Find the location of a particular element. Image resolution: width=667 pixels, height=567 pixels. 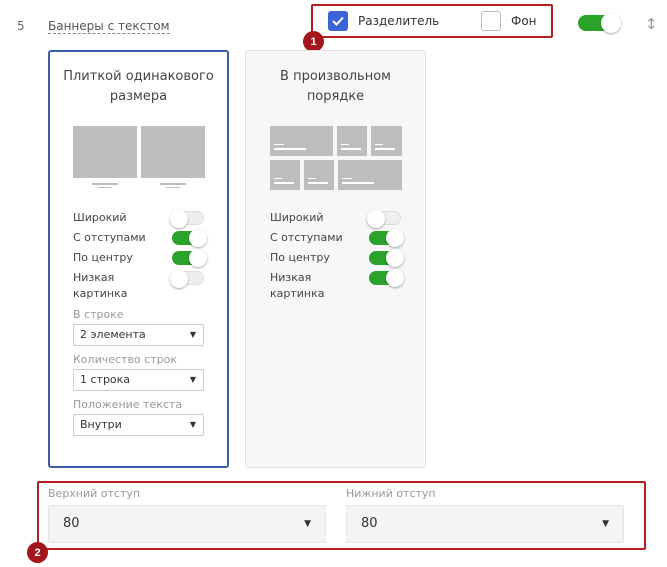

top-padding-select: 80 ▼ is located at coordinates (187, 524).